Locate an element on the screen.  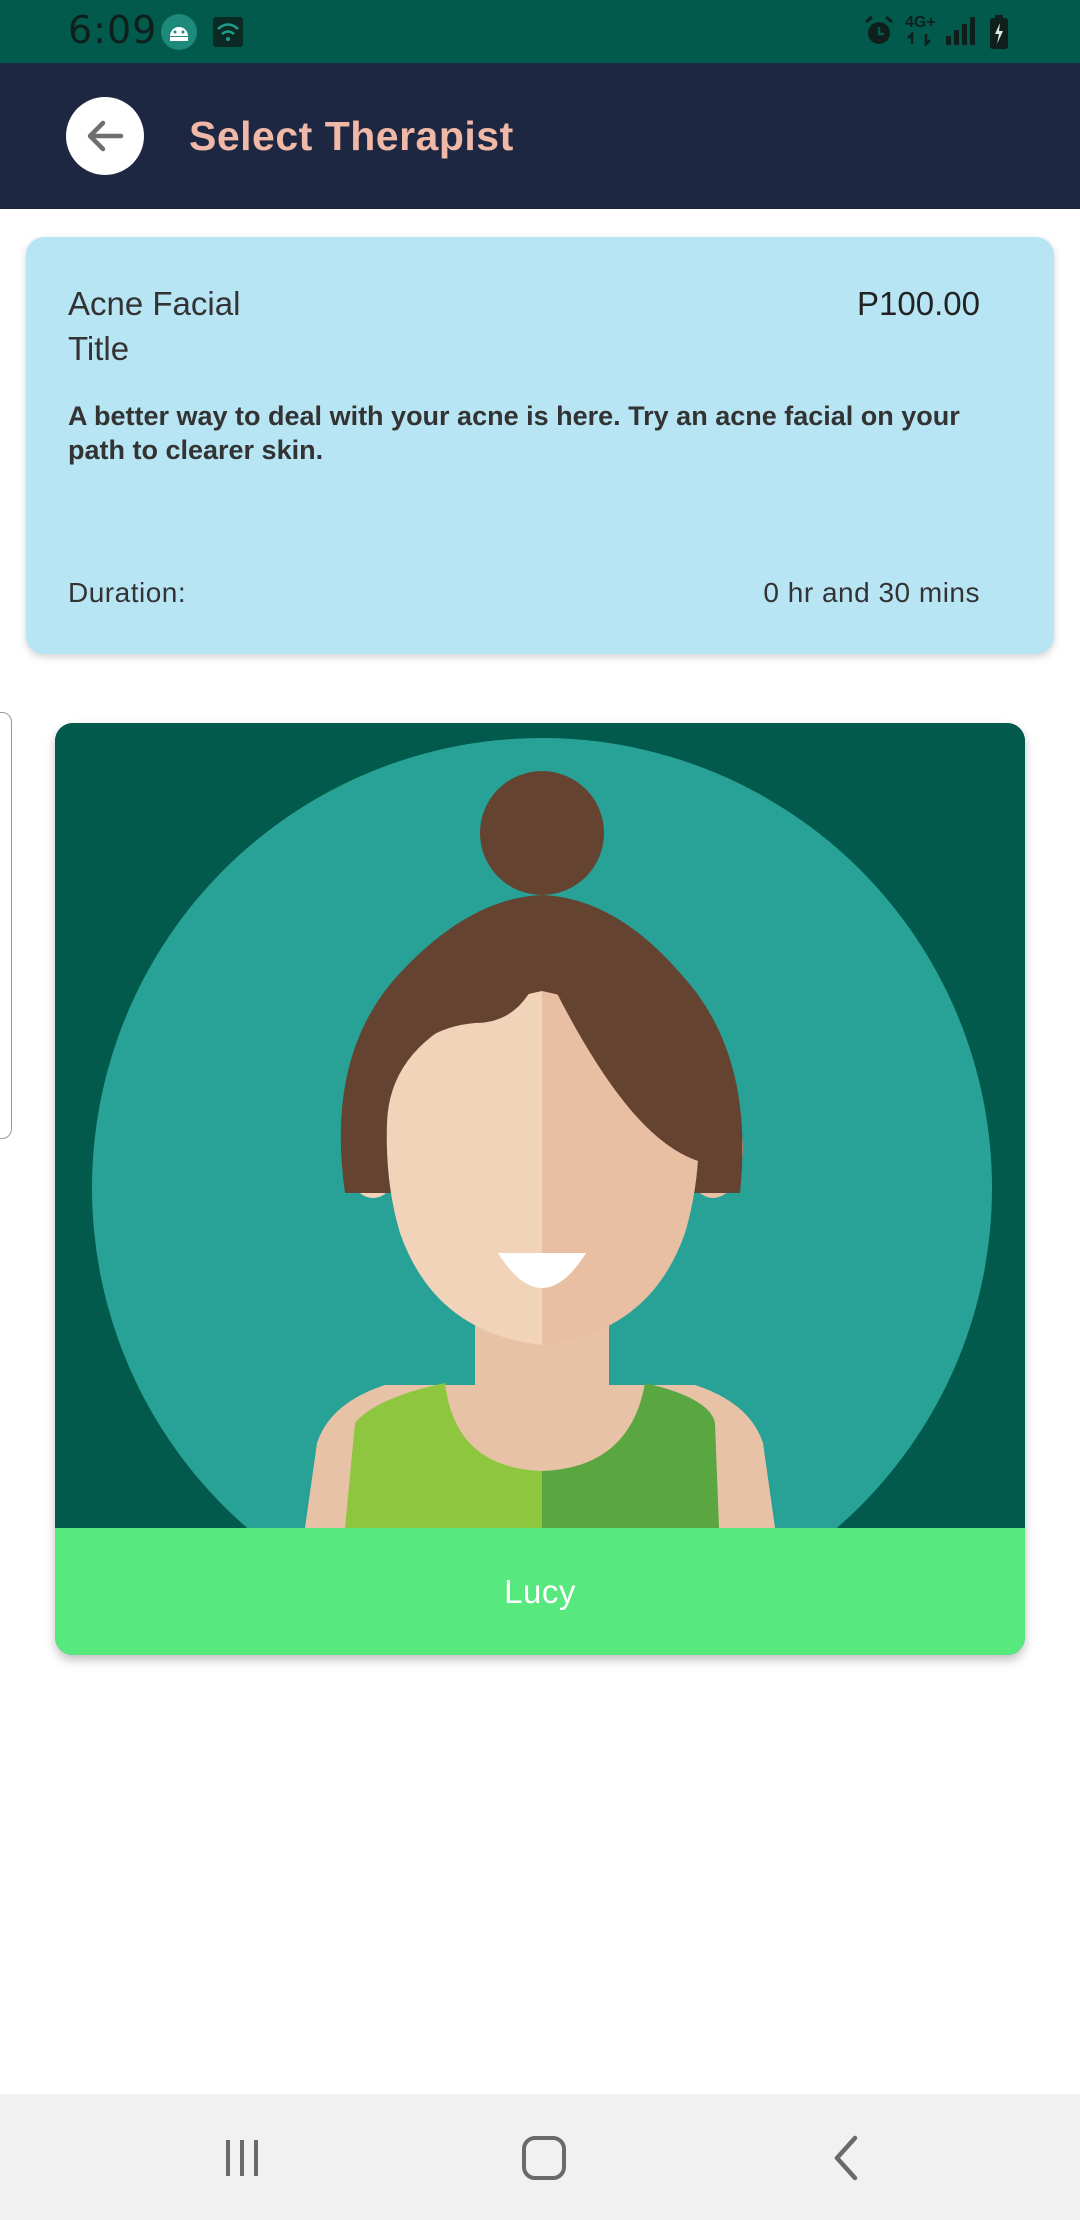
home-button is located at coordinates (544, 2158).